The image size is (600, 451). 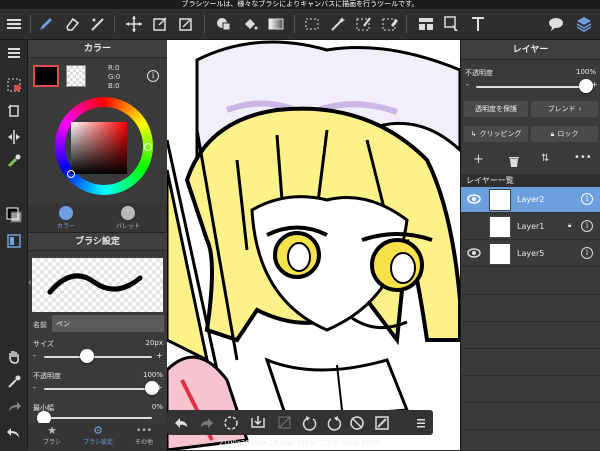 I want to click on rotate-left-icon, so click(x=309, y=423).